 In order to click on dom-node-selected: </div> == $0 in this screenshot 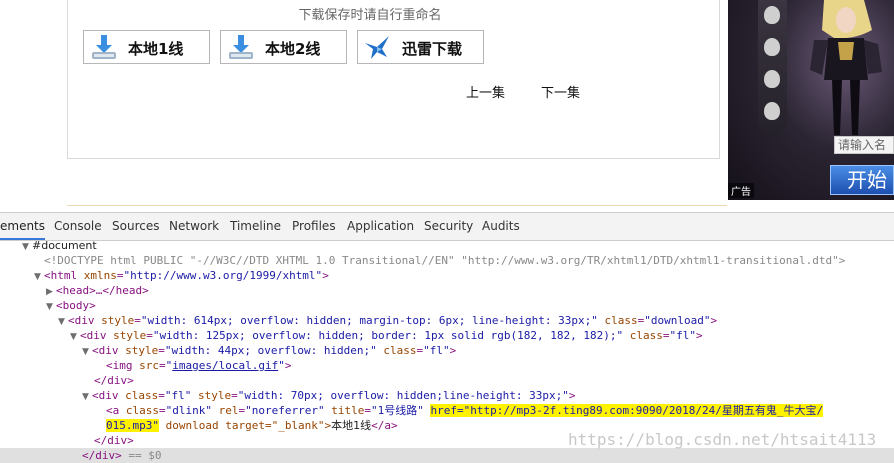, I will do `click(447, 455)`.